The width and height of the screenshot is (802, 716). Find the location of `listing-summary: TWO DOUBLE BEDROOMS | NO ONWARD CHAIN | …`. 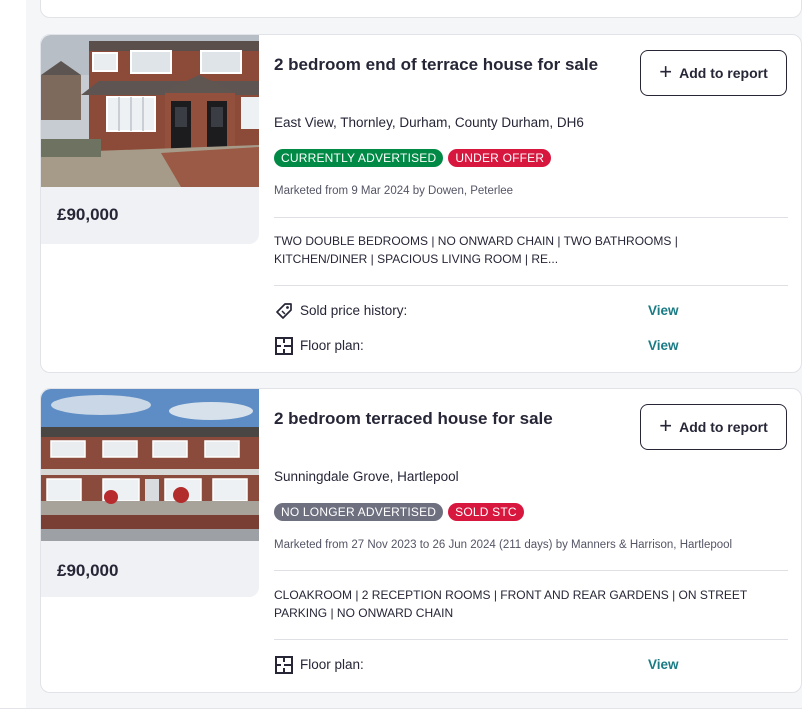

listing-summary: TWO DOUBLE BEDROOMS | NO ONWARD CHAIN | … is located at coordinates (476, 250).